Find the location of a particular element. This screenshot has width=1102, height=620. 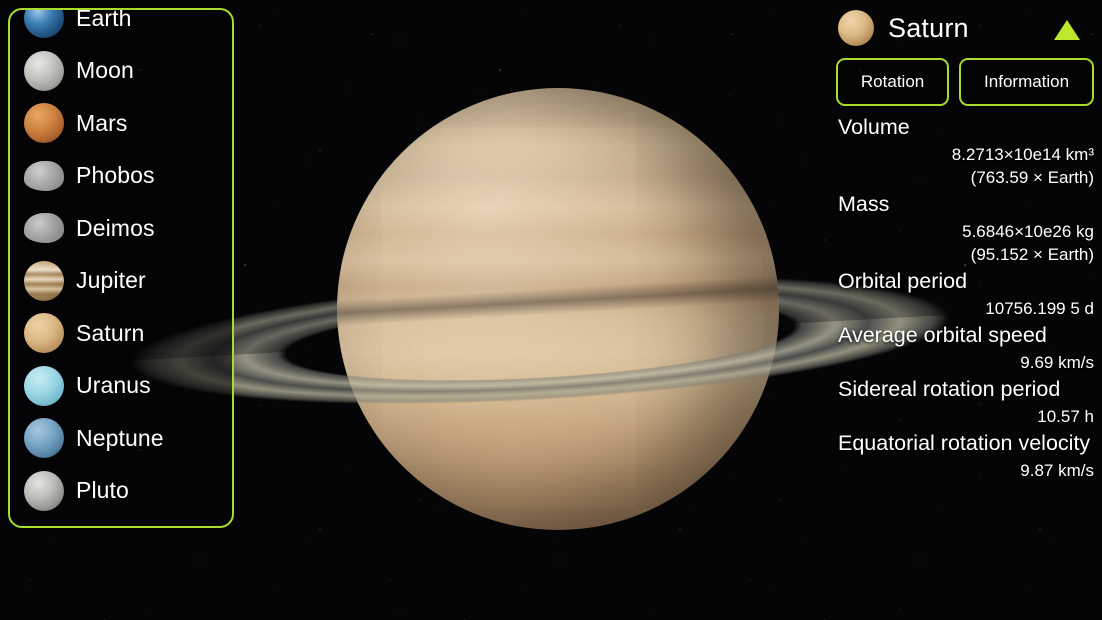

list-item: Earth is located at coordinates (121, 26).